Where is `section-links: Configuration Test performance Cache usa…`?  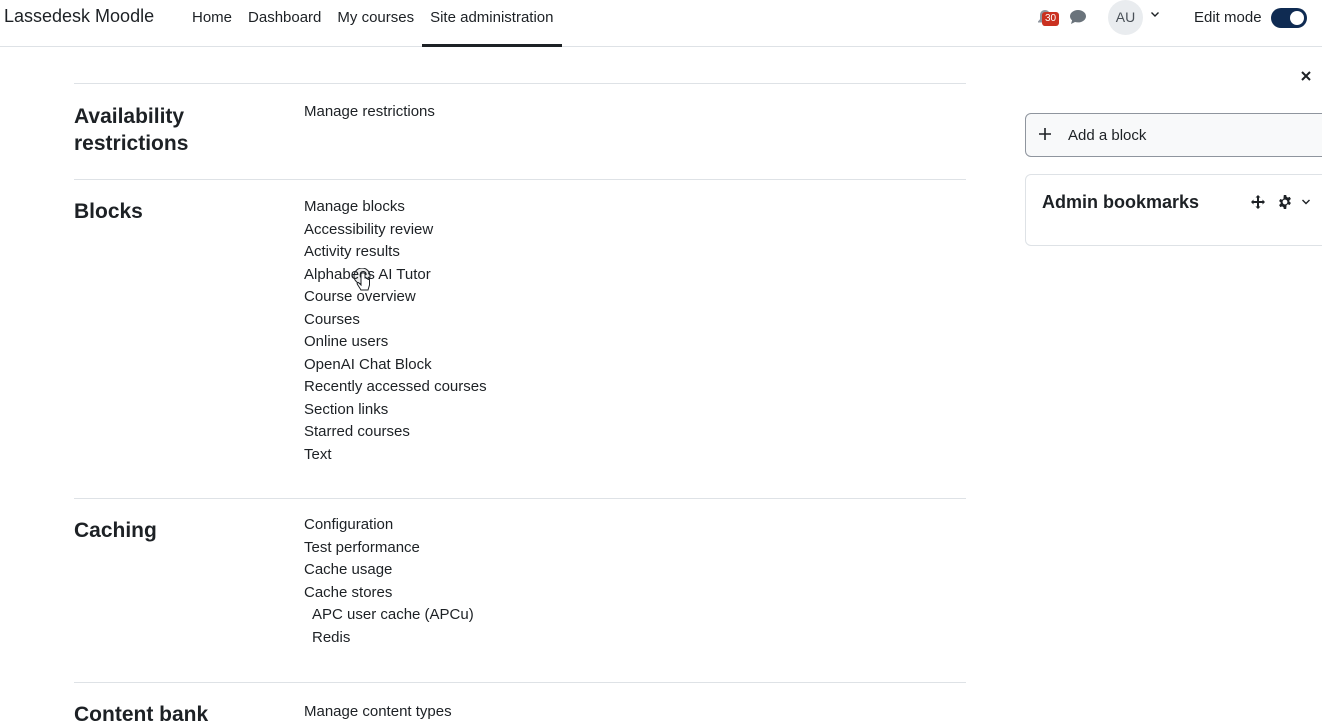
section-links: Configuration Test performance Cache usa… is located at coordinates (635, 598).